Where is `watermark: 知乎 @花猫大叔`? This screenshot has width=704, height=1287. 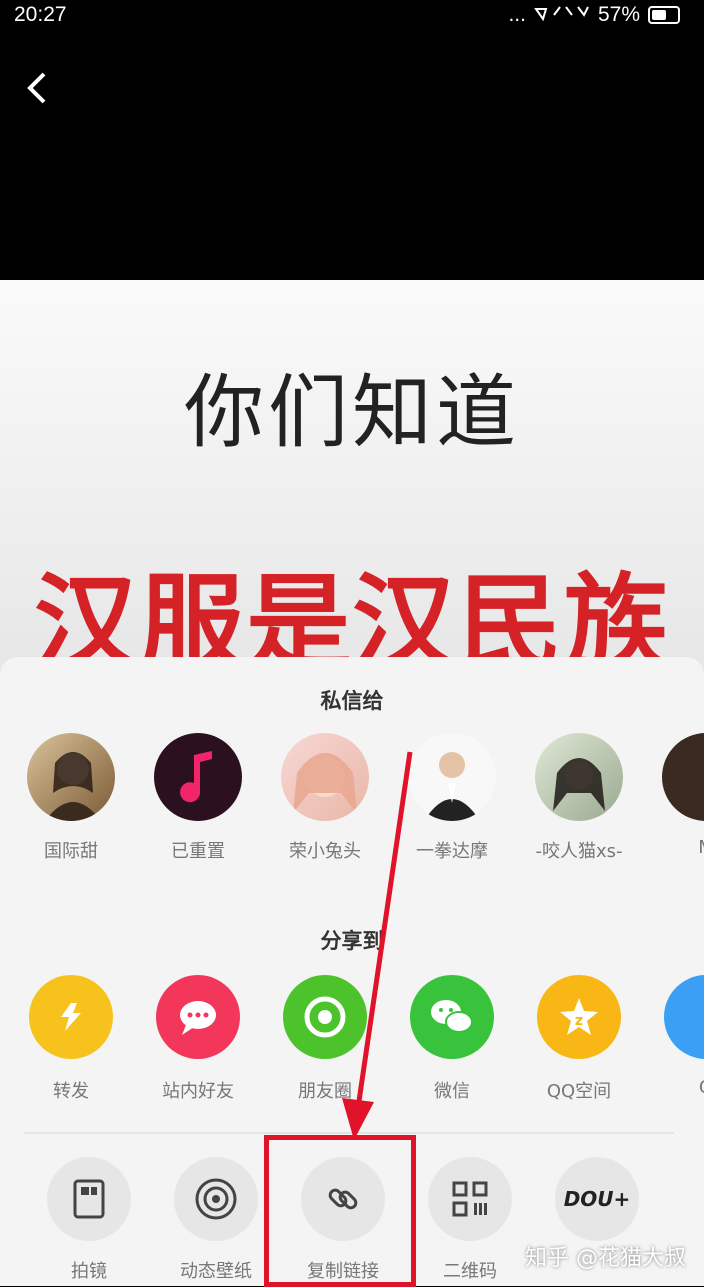
watermark: 知乎 @花猫大叔 is located at coordinates (605, 1258).